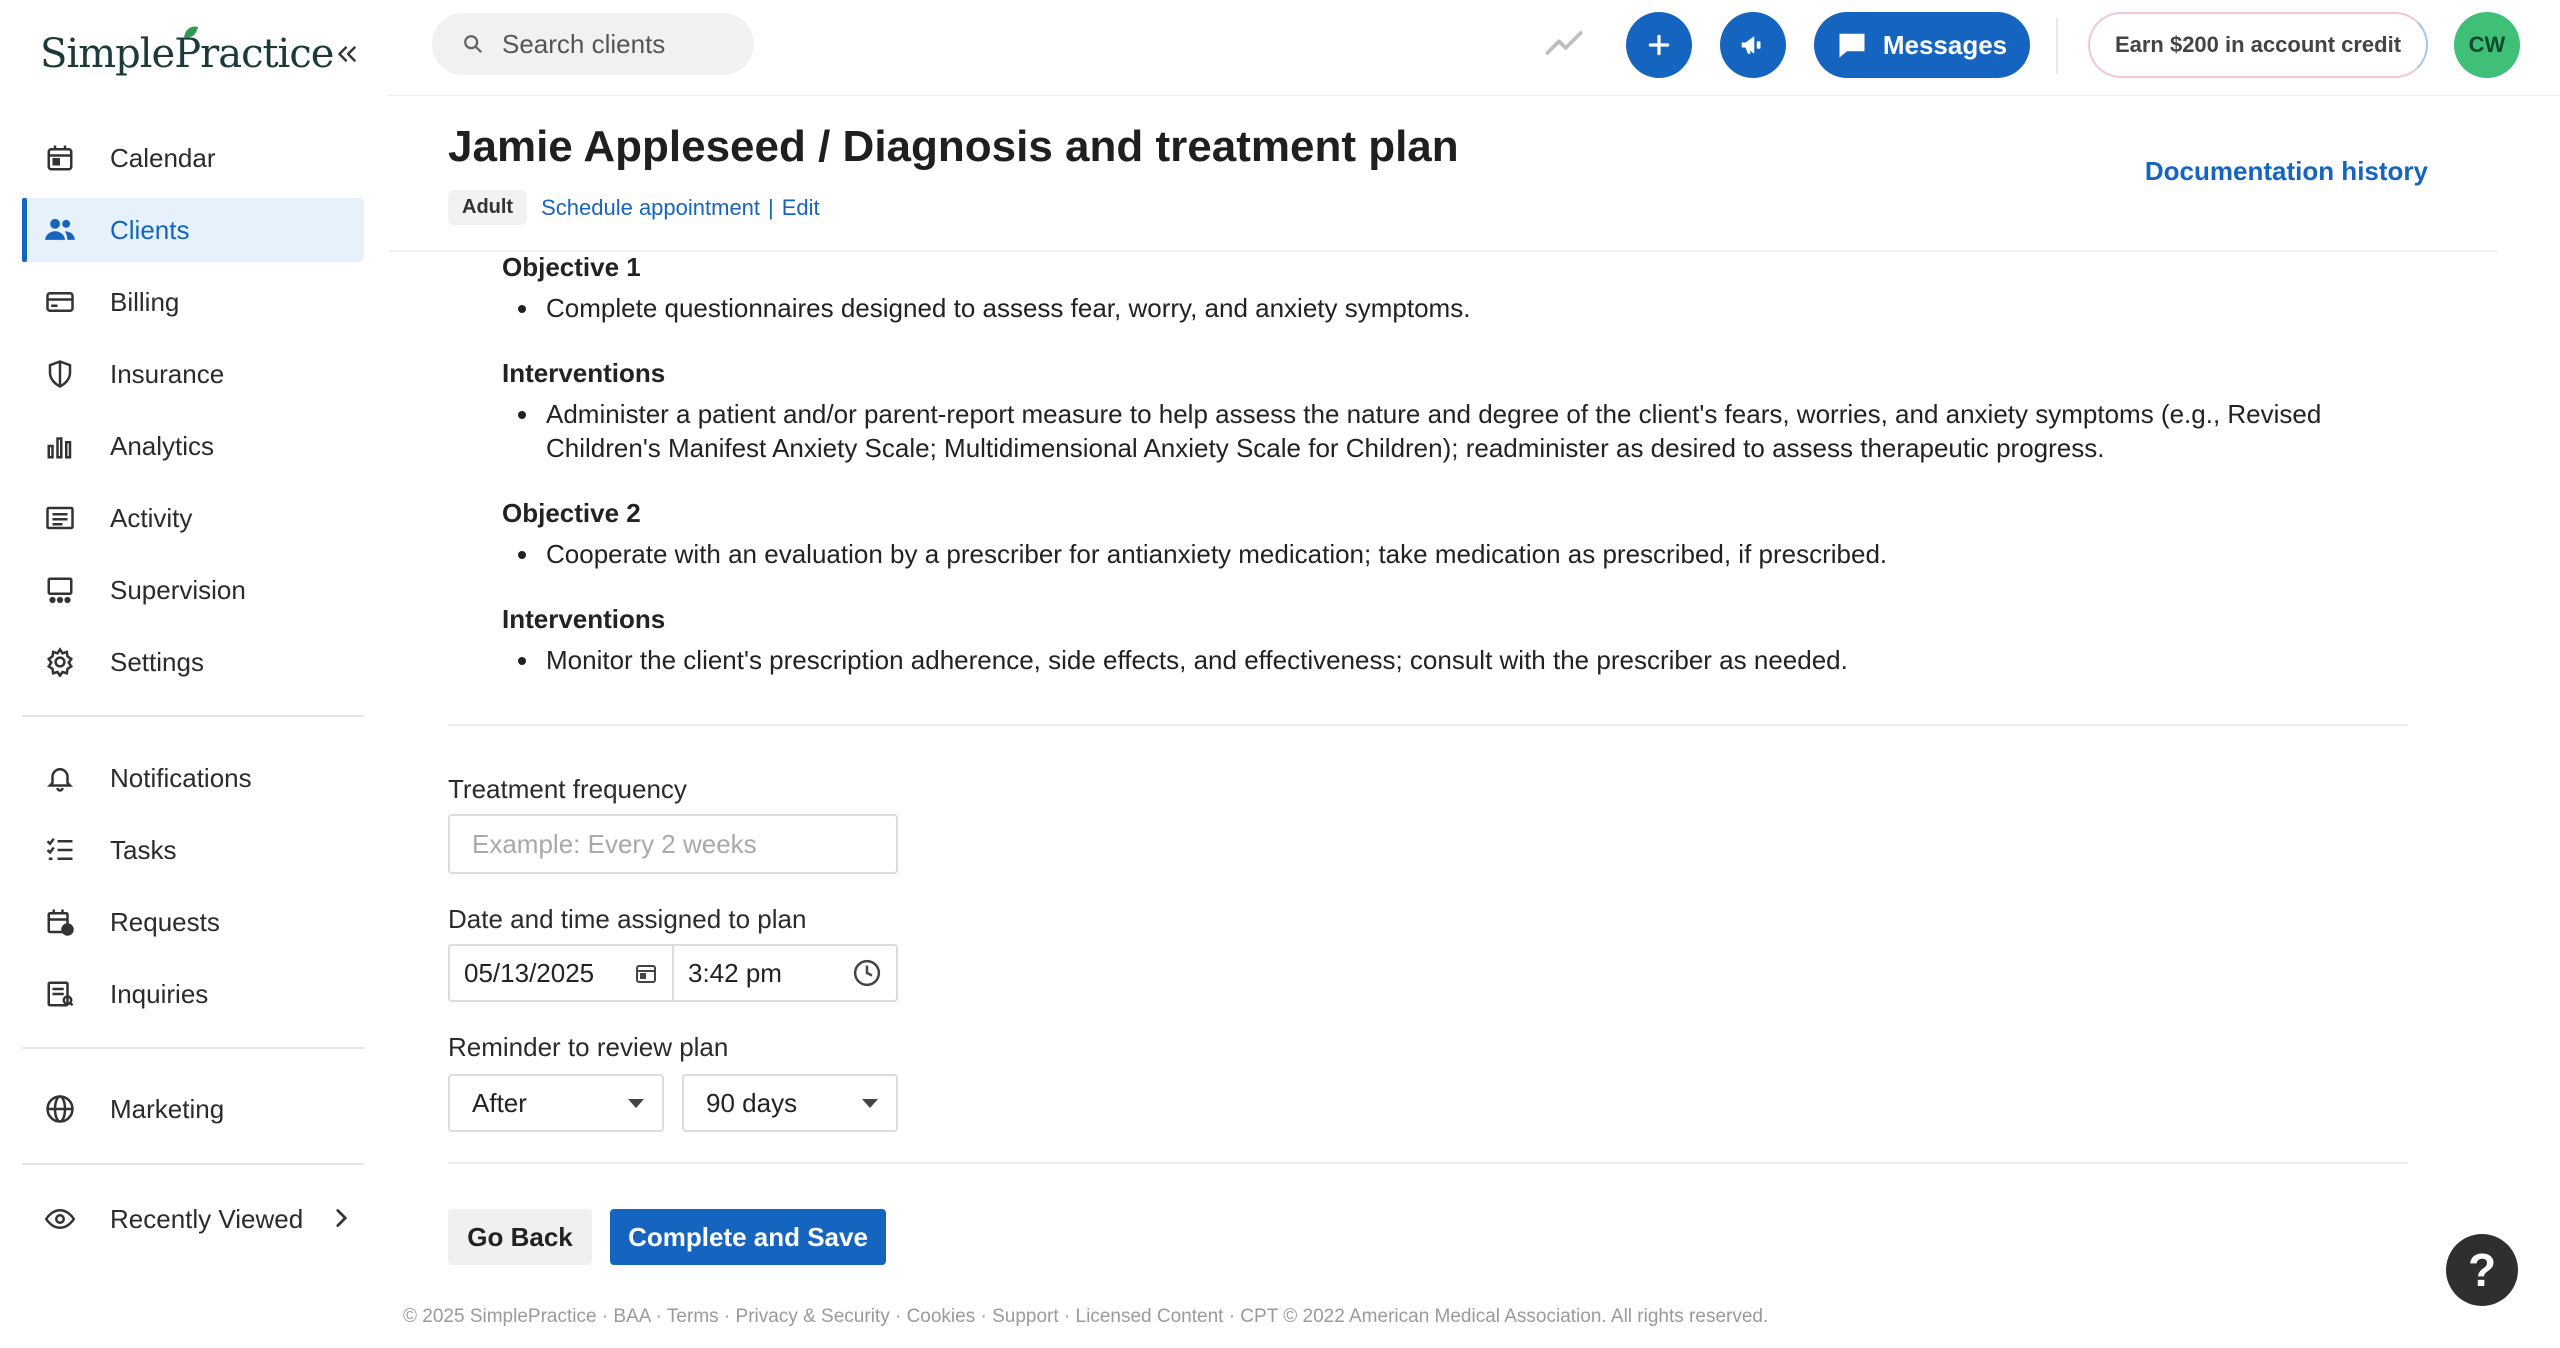 The image size is (2560, 1348). What do you see at coordinates (60, 590) in the screenshot?
I see `supervision-icon` at bounding box center [60, 590].